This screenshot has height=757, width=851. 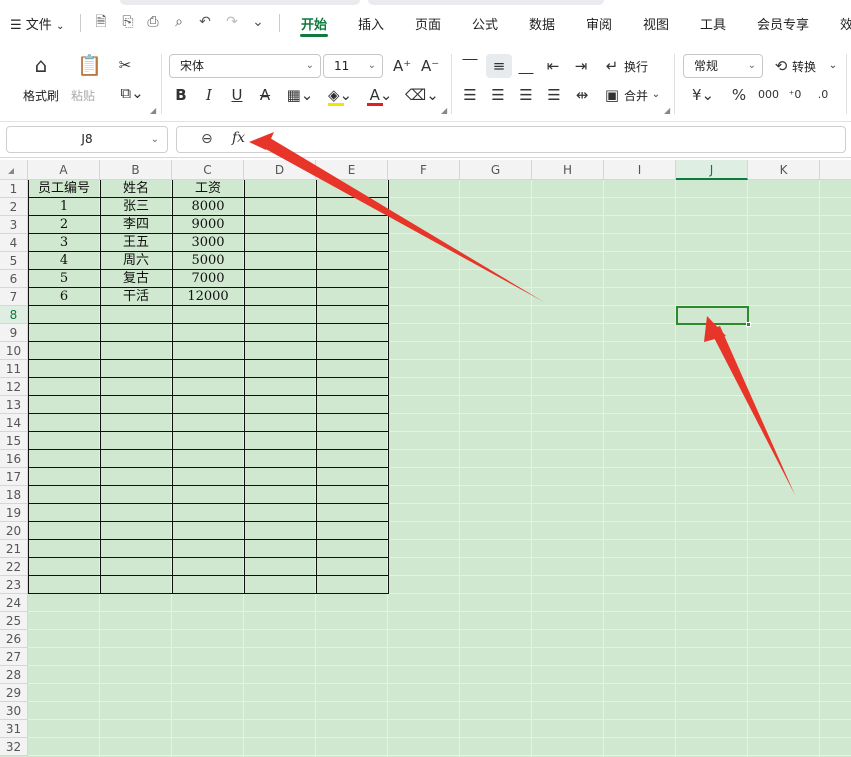 I want to click on convert-button: 转换, so click(x=804, y=66).